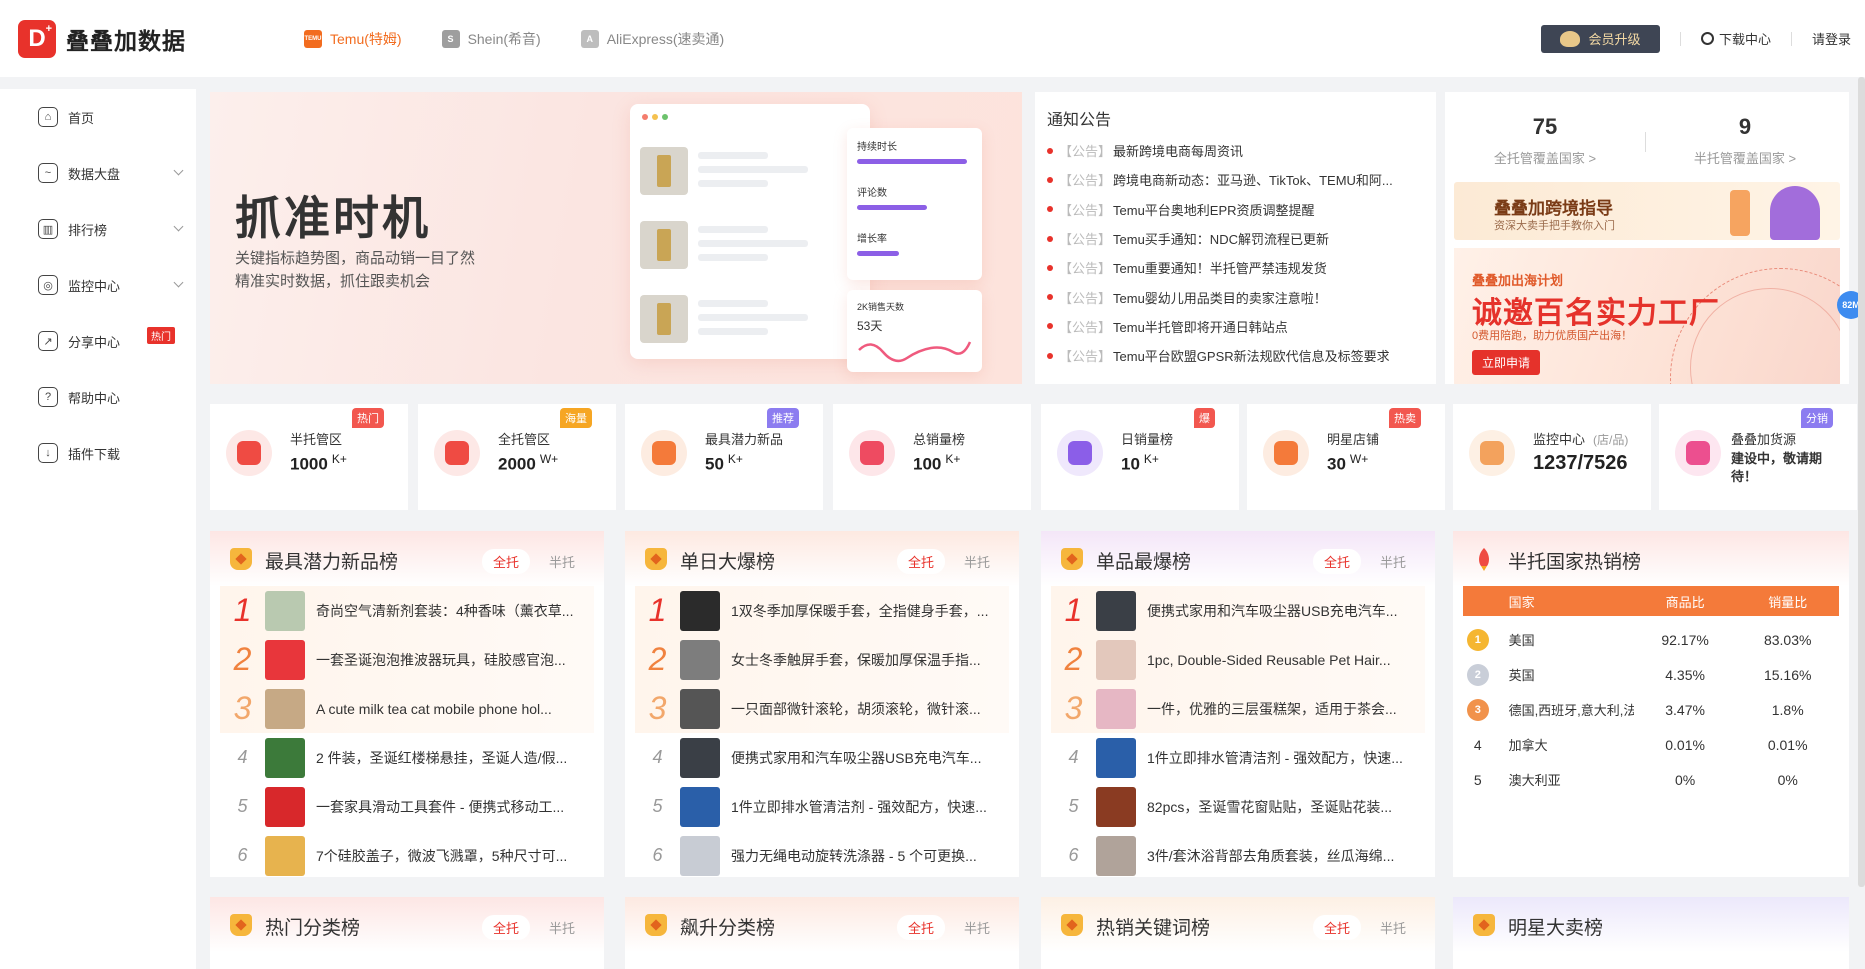 This screenshot has height=969, width=1865. Describe the element at coordinates (1647, 211) in the screenshot. I see `crossborder-guide-banner: 叠叠加跨境指导 资深大卖手把手教你入门` at that location.